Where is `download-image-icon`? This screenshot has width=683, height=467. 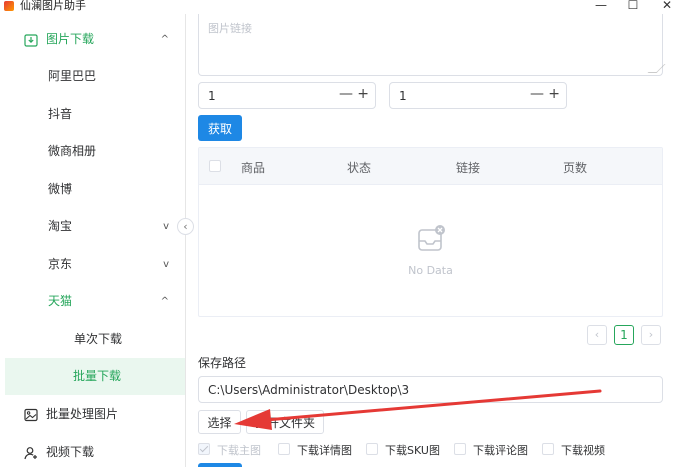 download-image-icon is located at coordinates (31, 40).